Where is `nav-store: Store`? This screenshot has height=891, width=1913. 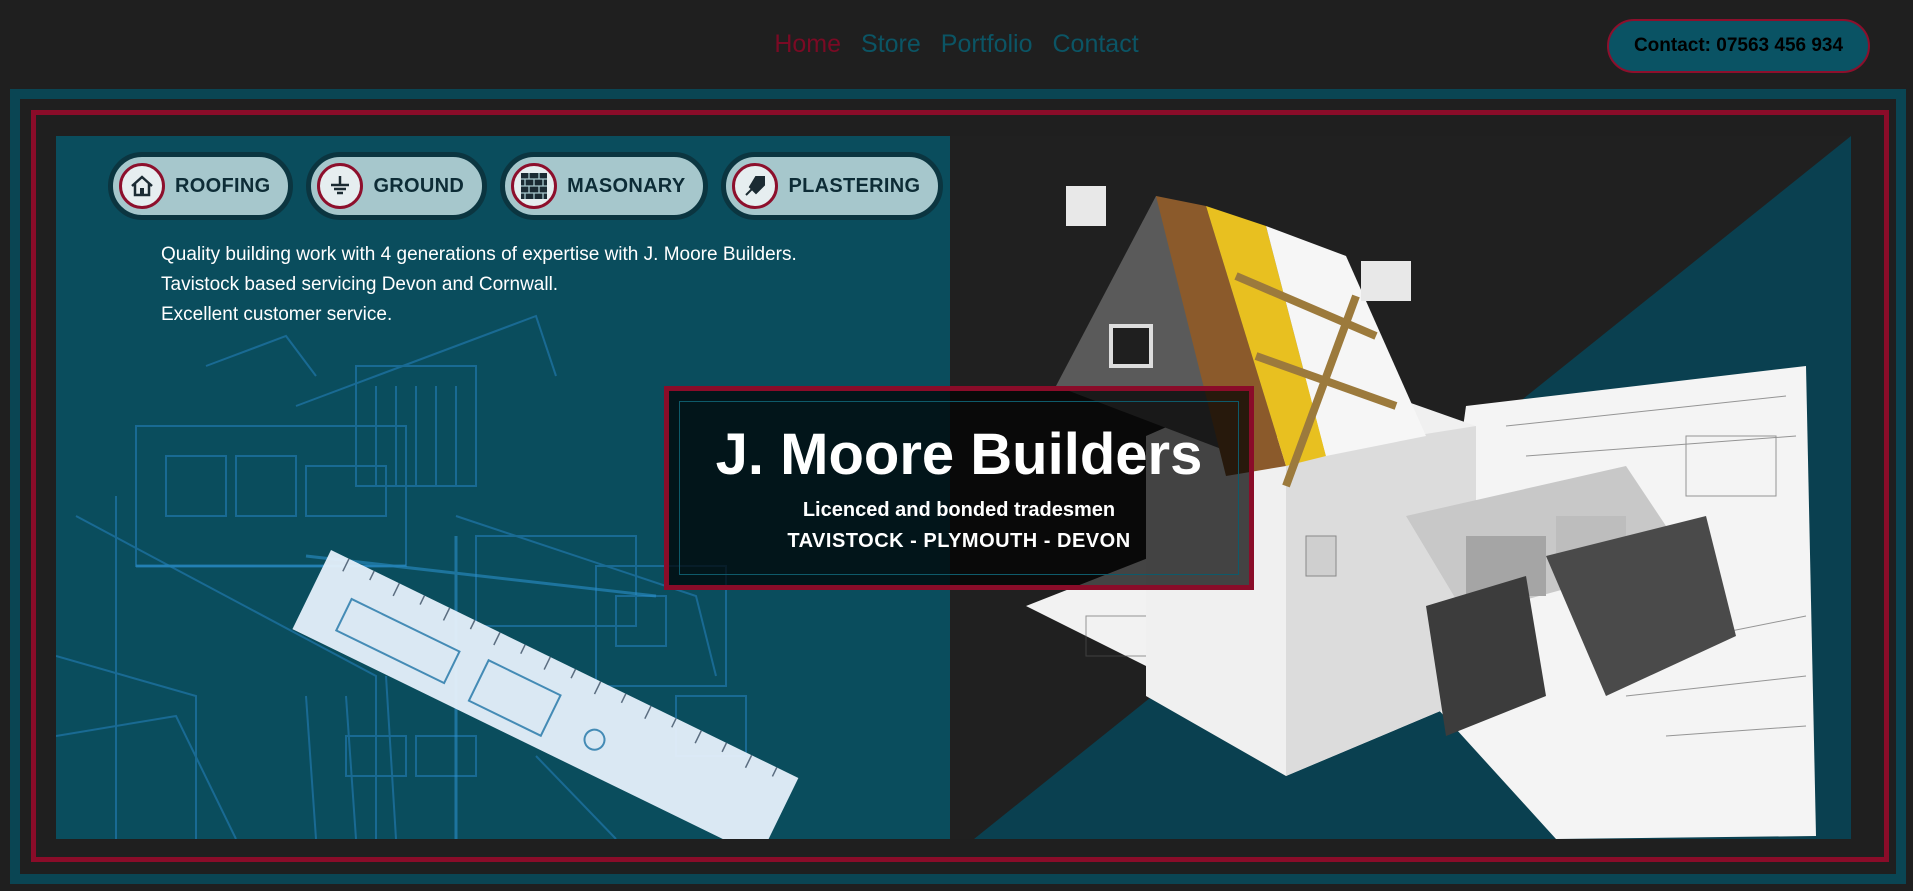 nav-store: Store is located at coordinates (891, 44).